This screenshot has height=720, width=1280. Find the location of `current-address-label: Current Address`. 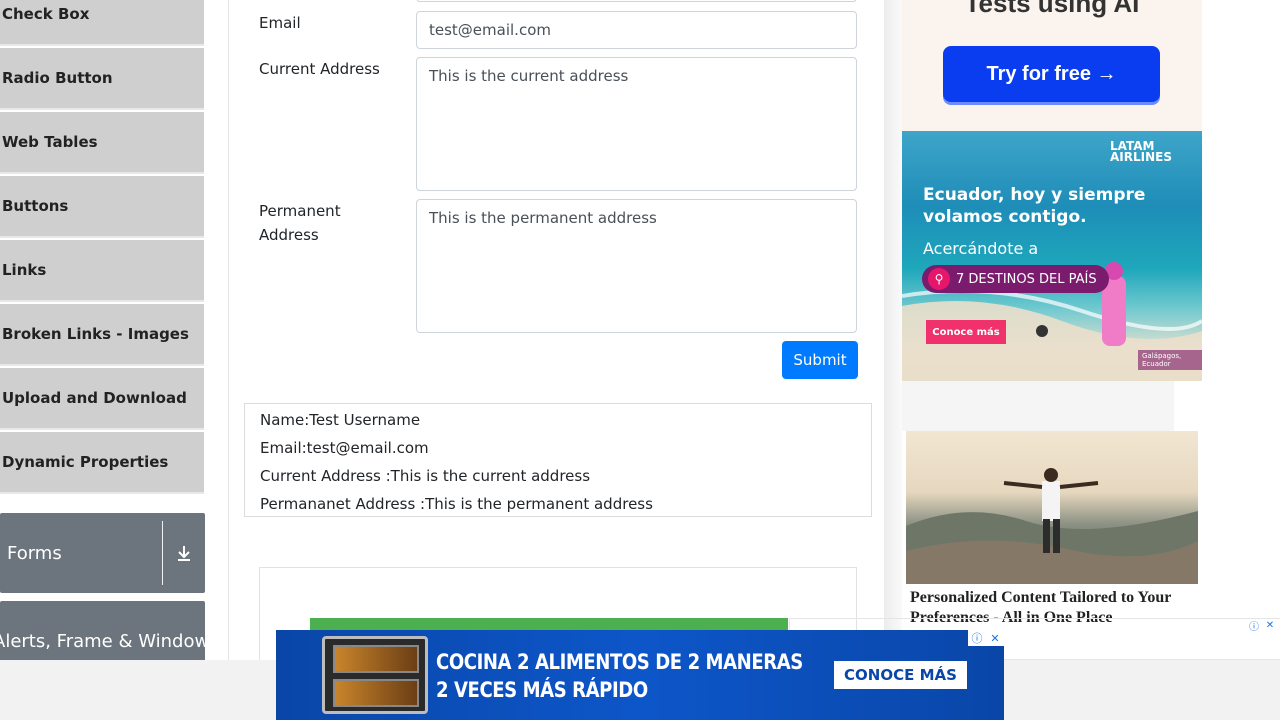

current-address-label: Current Address is located at coordinates (319, 69).